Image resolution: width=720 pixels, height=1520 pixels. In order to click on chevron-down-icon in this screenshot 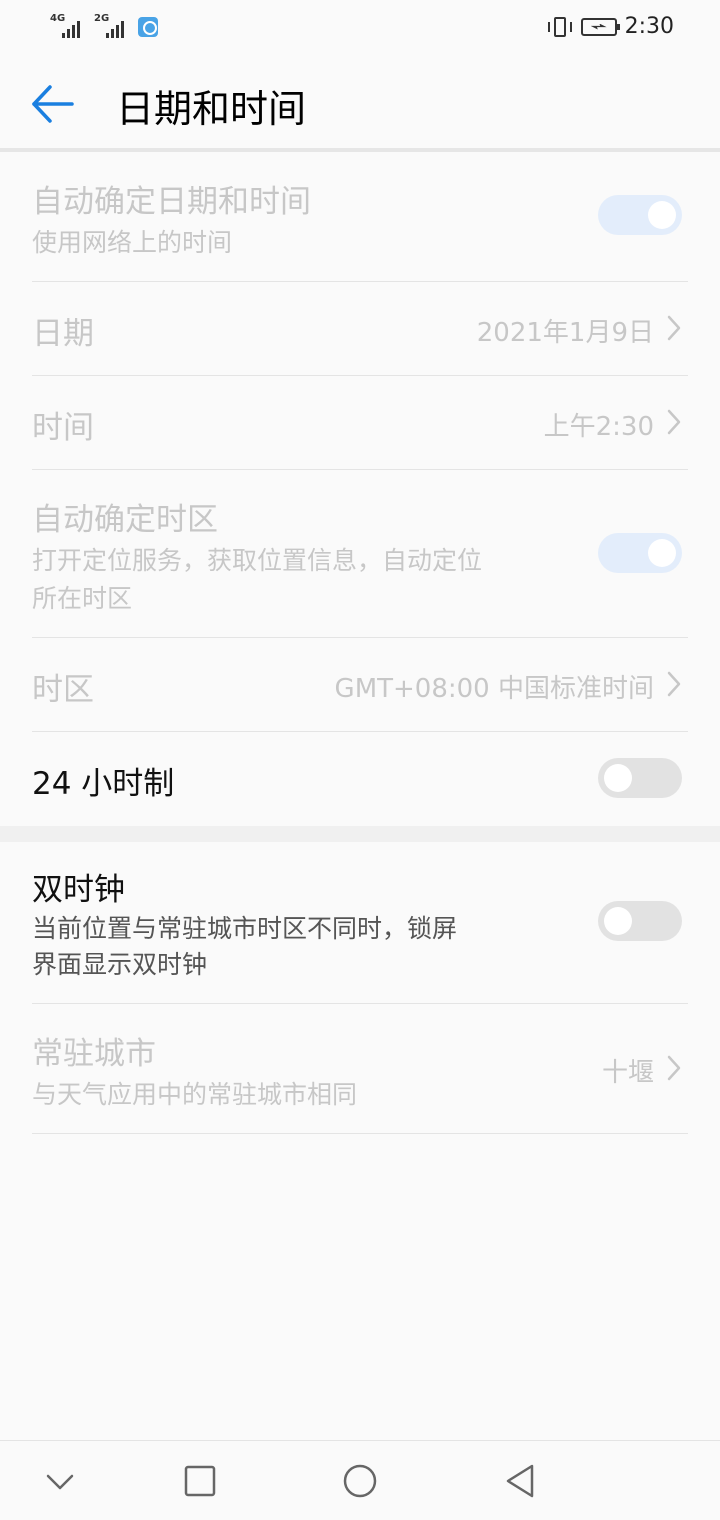, I will do `click(60, 1481)`.